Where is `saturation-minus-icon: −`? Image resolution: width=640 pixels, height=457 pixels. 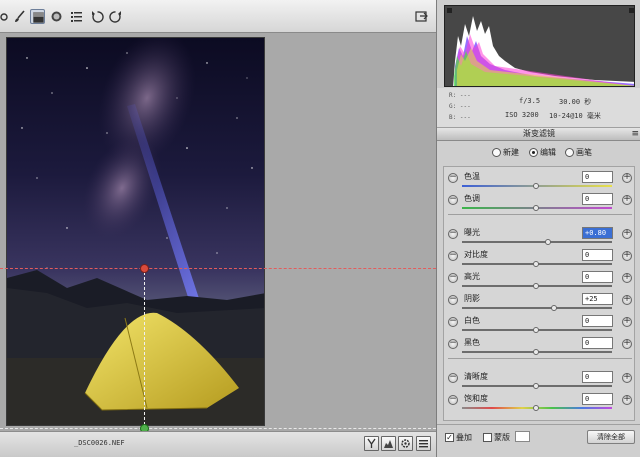 saturation-minus-icon: − is located at coordinates (453, 400).